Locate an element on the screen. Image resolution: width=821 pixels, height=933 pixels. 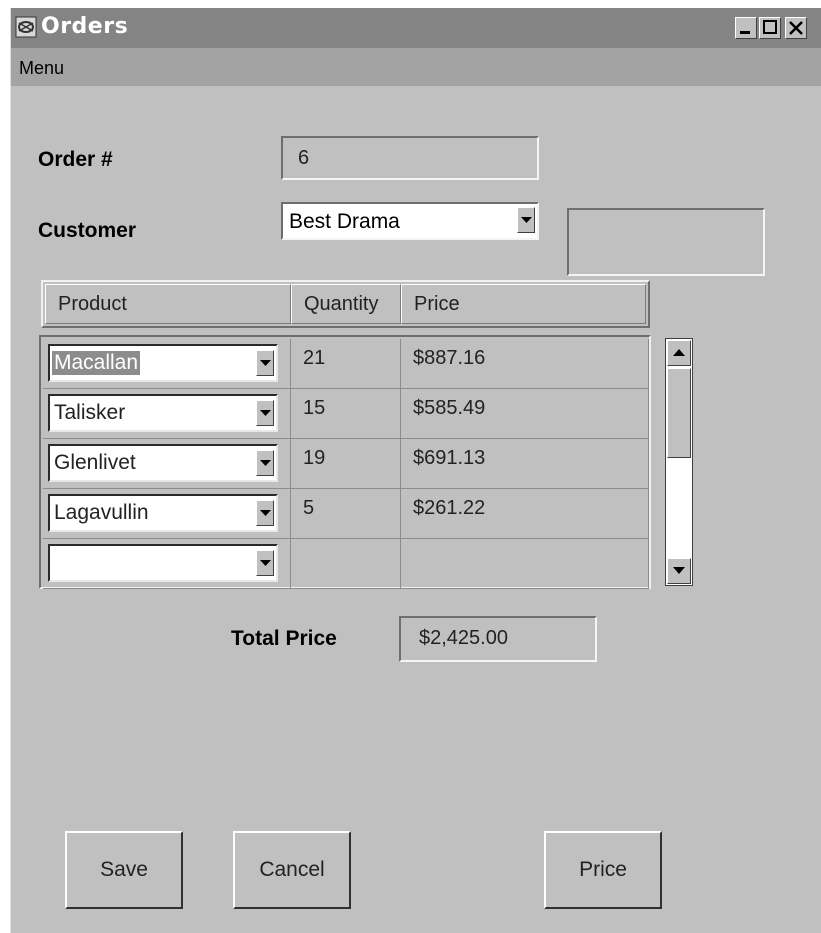
table-row: Talisker 15 $585.49 is located at coordinates (346, 414).